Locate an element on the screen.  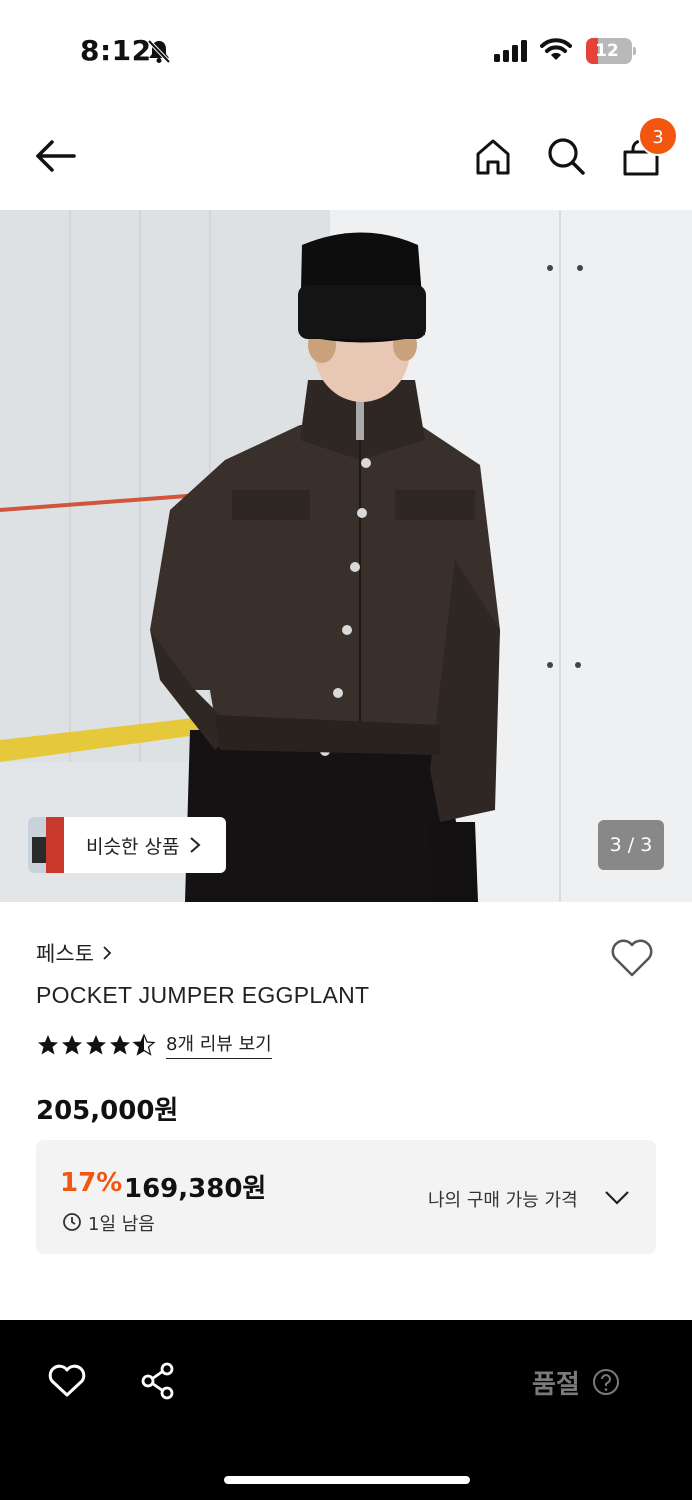
similar-products-thumbnail is located at coordinates (46, 845).